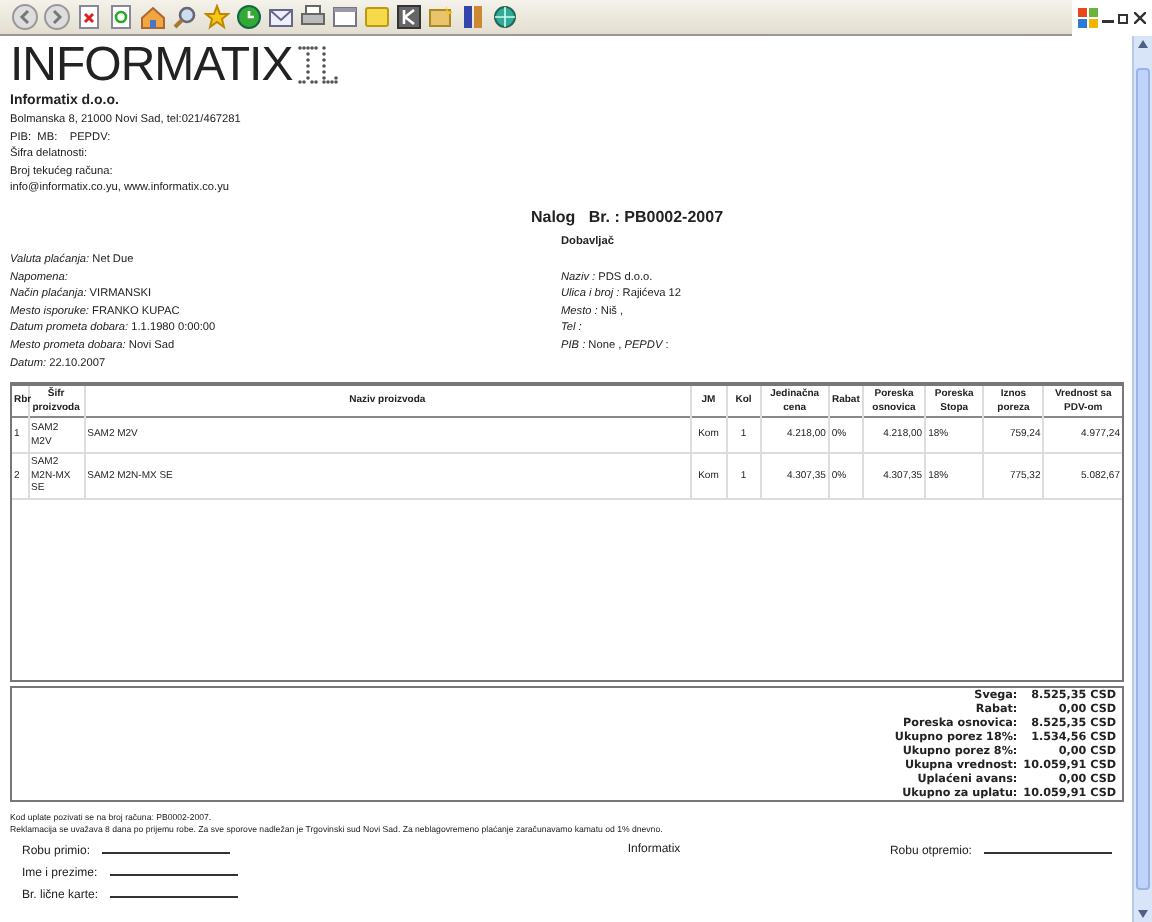 This screenshot has height=922, width=1152. What do you see at coordinates (1088, 18) in the screenshot?
I see `windows-logo-icon` at bounding box center [1088, 18].